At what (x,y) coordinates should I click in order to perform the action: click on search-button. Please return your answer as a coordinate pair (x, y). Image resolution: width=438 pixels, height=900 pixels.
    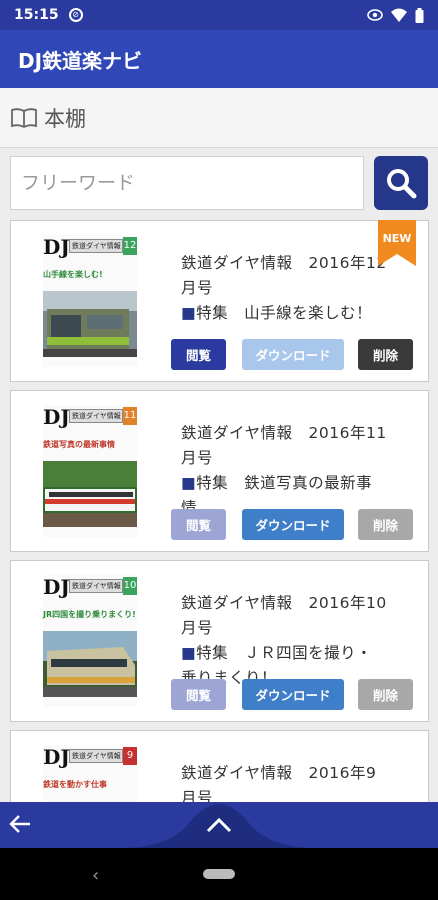
    Looking at the image, I should click on (401, 183).